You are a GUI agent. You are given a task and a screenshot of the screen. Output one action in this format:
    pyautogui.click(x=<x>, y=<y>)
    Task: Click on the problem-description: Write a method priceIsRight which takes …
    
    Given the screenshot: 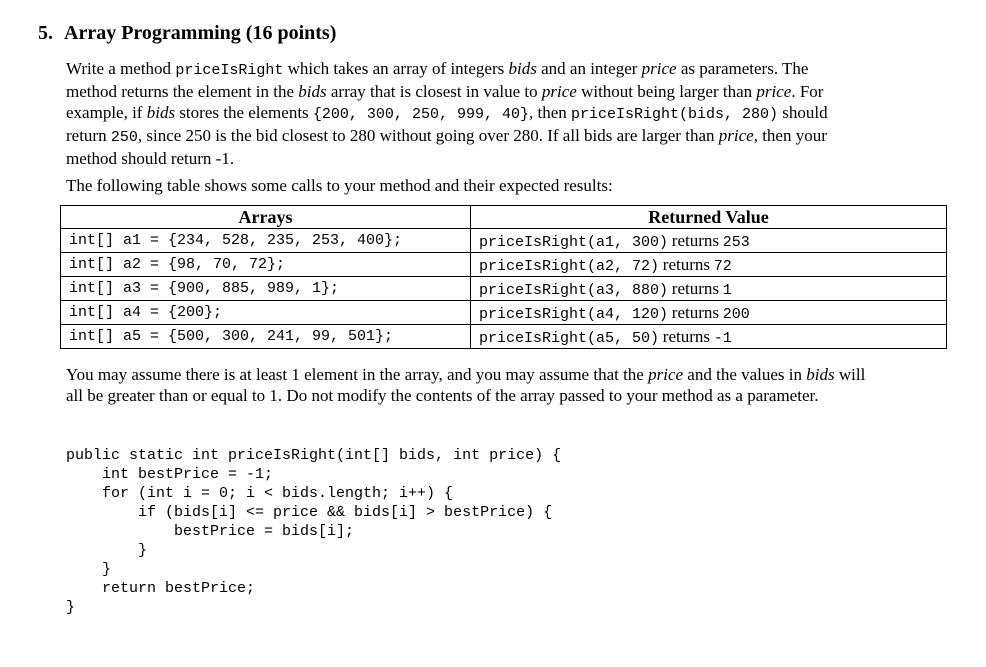 What is the action you would take?
    pyautogui.click(x=506, y=113)
    